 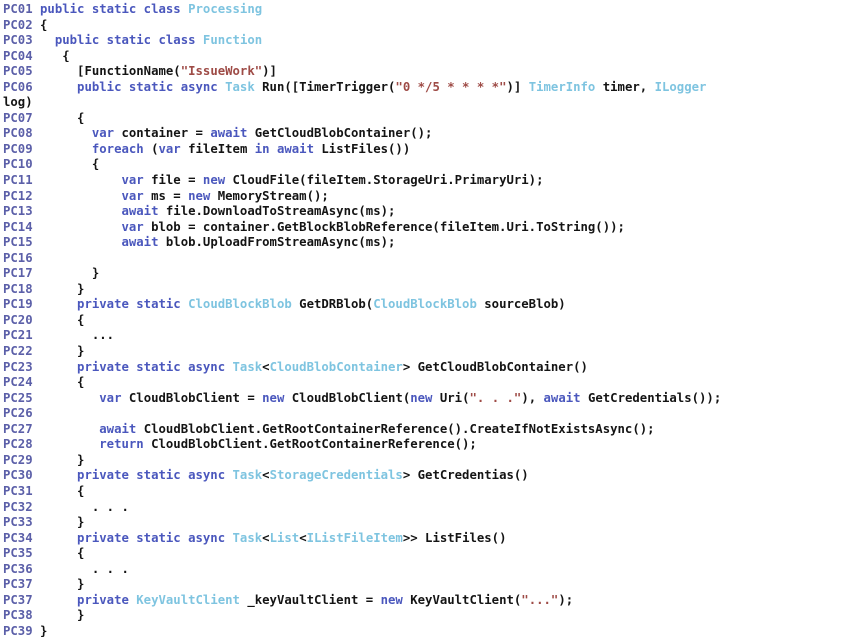 I want to click on code-line: PC26, so click(x=430, y=414).